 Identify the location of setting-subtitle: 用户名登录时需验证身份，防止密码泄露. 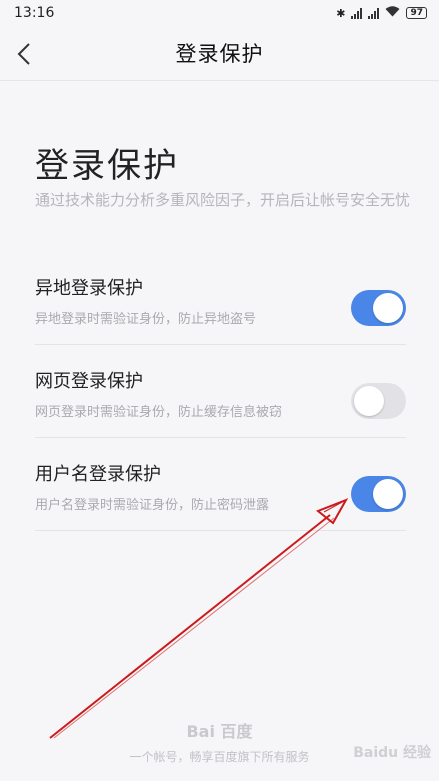
(152, 505).